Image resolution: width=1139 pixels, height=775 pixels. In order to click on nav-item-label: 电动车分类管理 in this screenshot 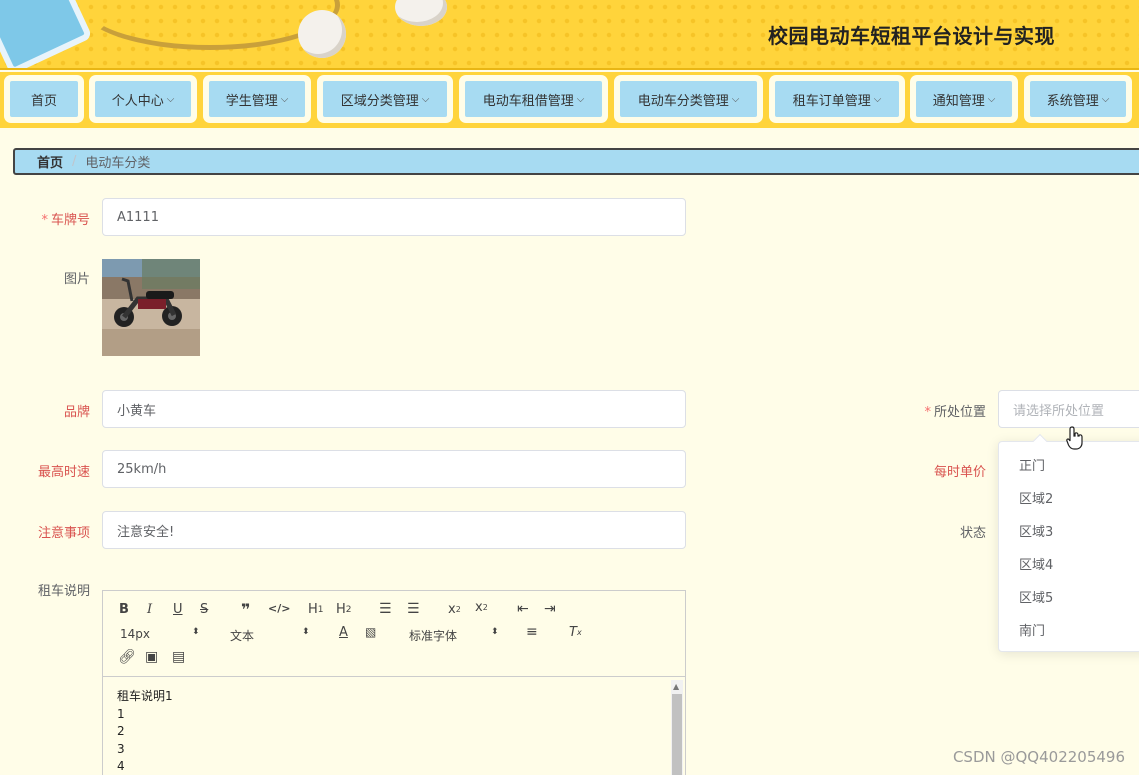, I will do `click(683, 101)`.